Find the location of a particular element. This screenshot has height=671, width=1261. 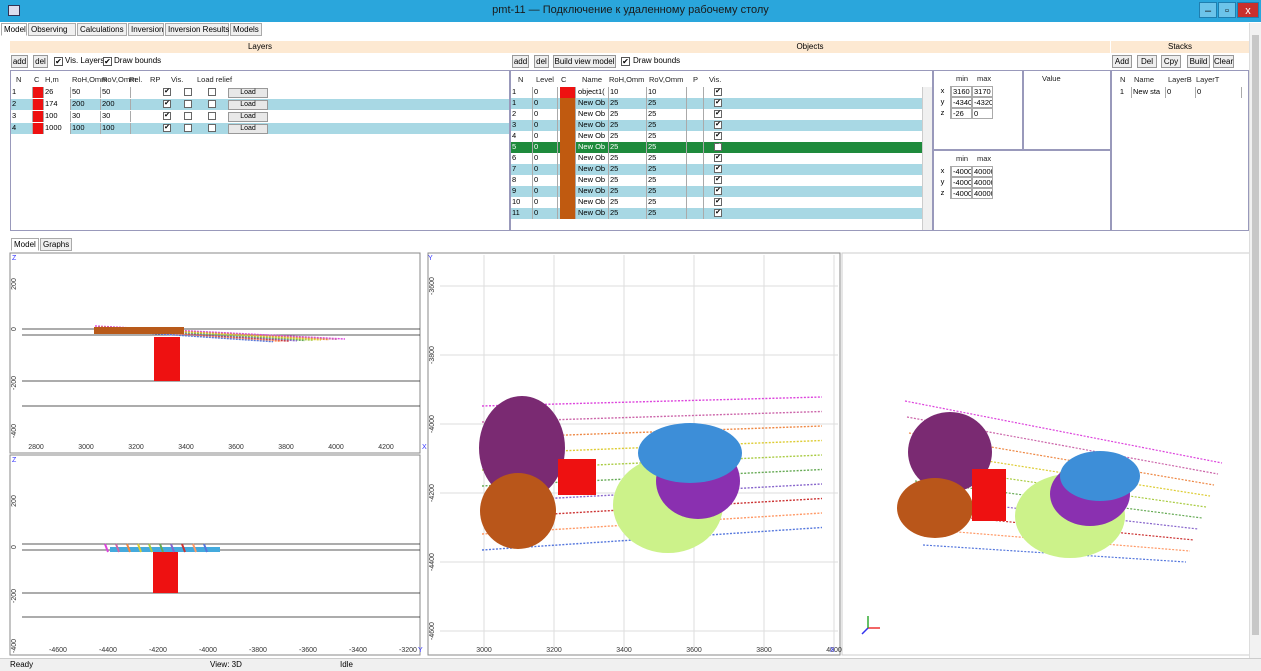

vertical-scrollbar is located at coordinates (1255, 340).